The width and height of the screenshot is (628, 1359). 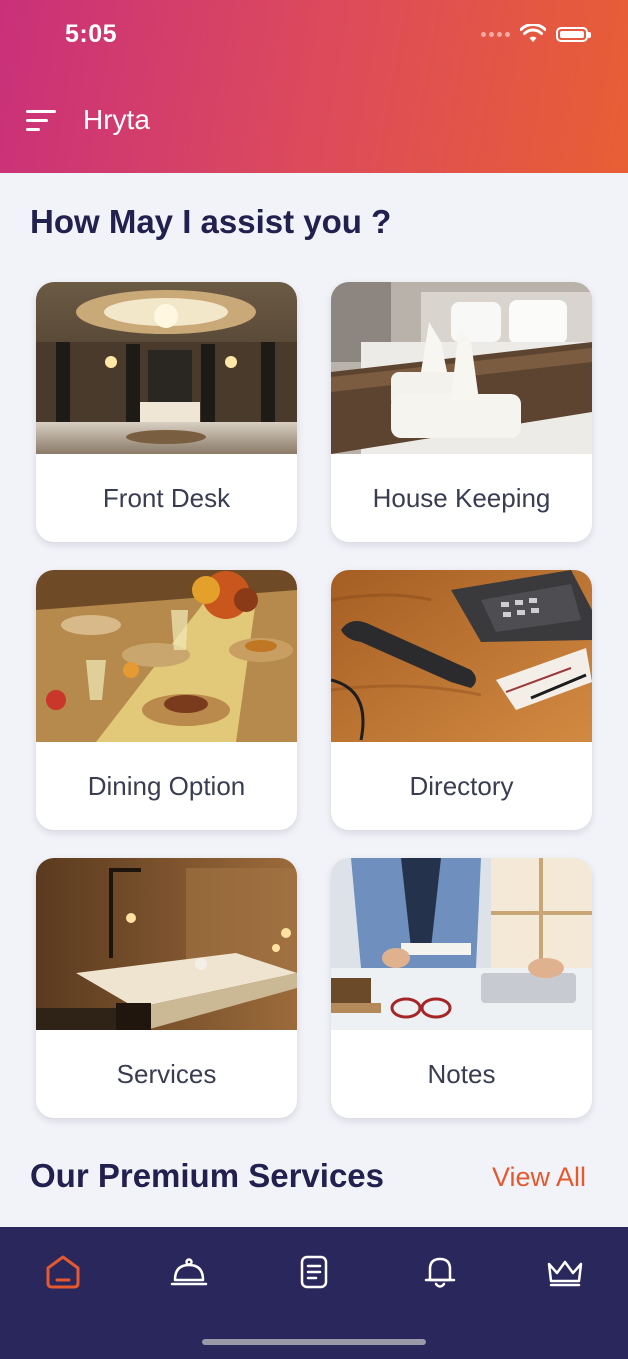 I want to click on tab-room-service, so click(x=189, y=1272).